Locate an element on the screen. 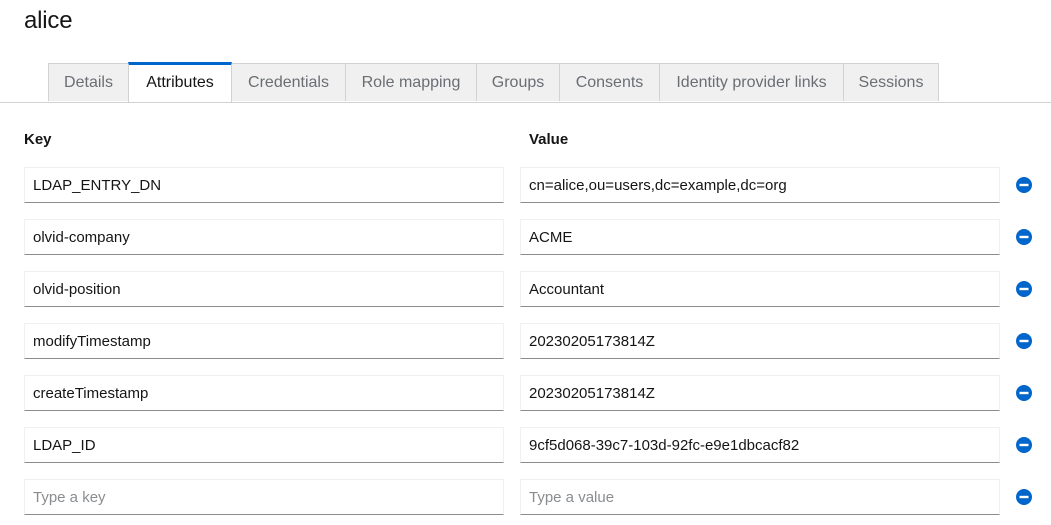  new-attribute-row is located at coordinates (525, 497).